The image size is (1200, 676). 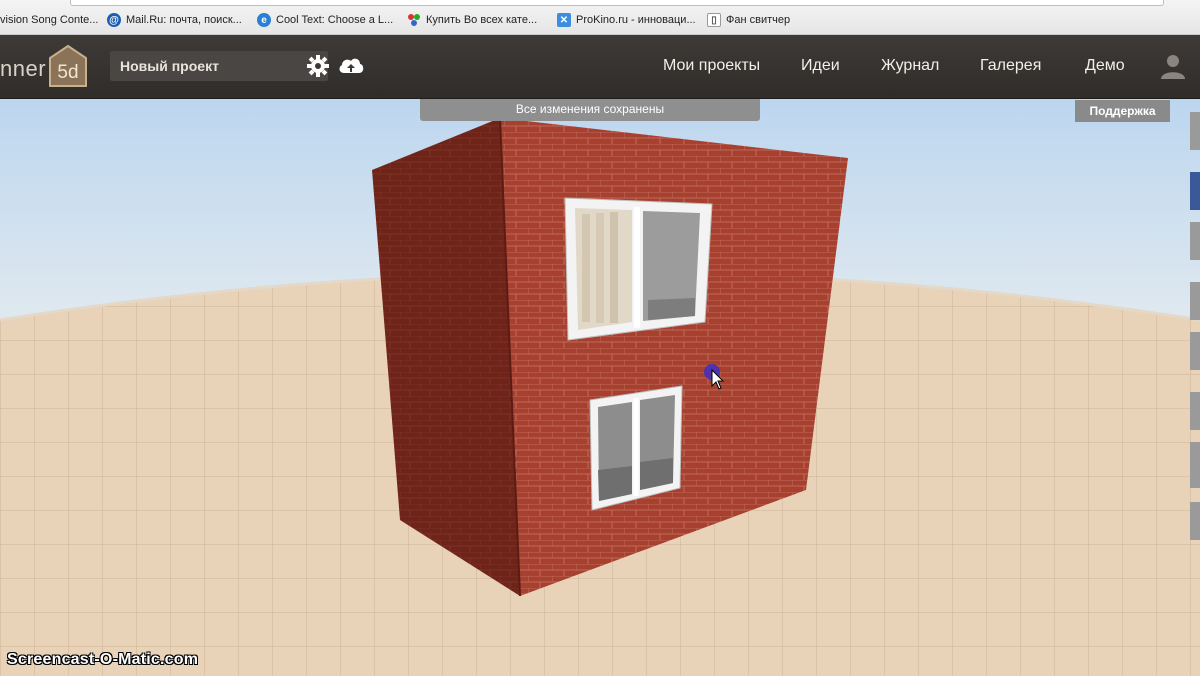 What do you see at coordinates (564, 20) in the screenshot?
I see `prokino-x-icon: ✕` at bounding box center [564, 20].